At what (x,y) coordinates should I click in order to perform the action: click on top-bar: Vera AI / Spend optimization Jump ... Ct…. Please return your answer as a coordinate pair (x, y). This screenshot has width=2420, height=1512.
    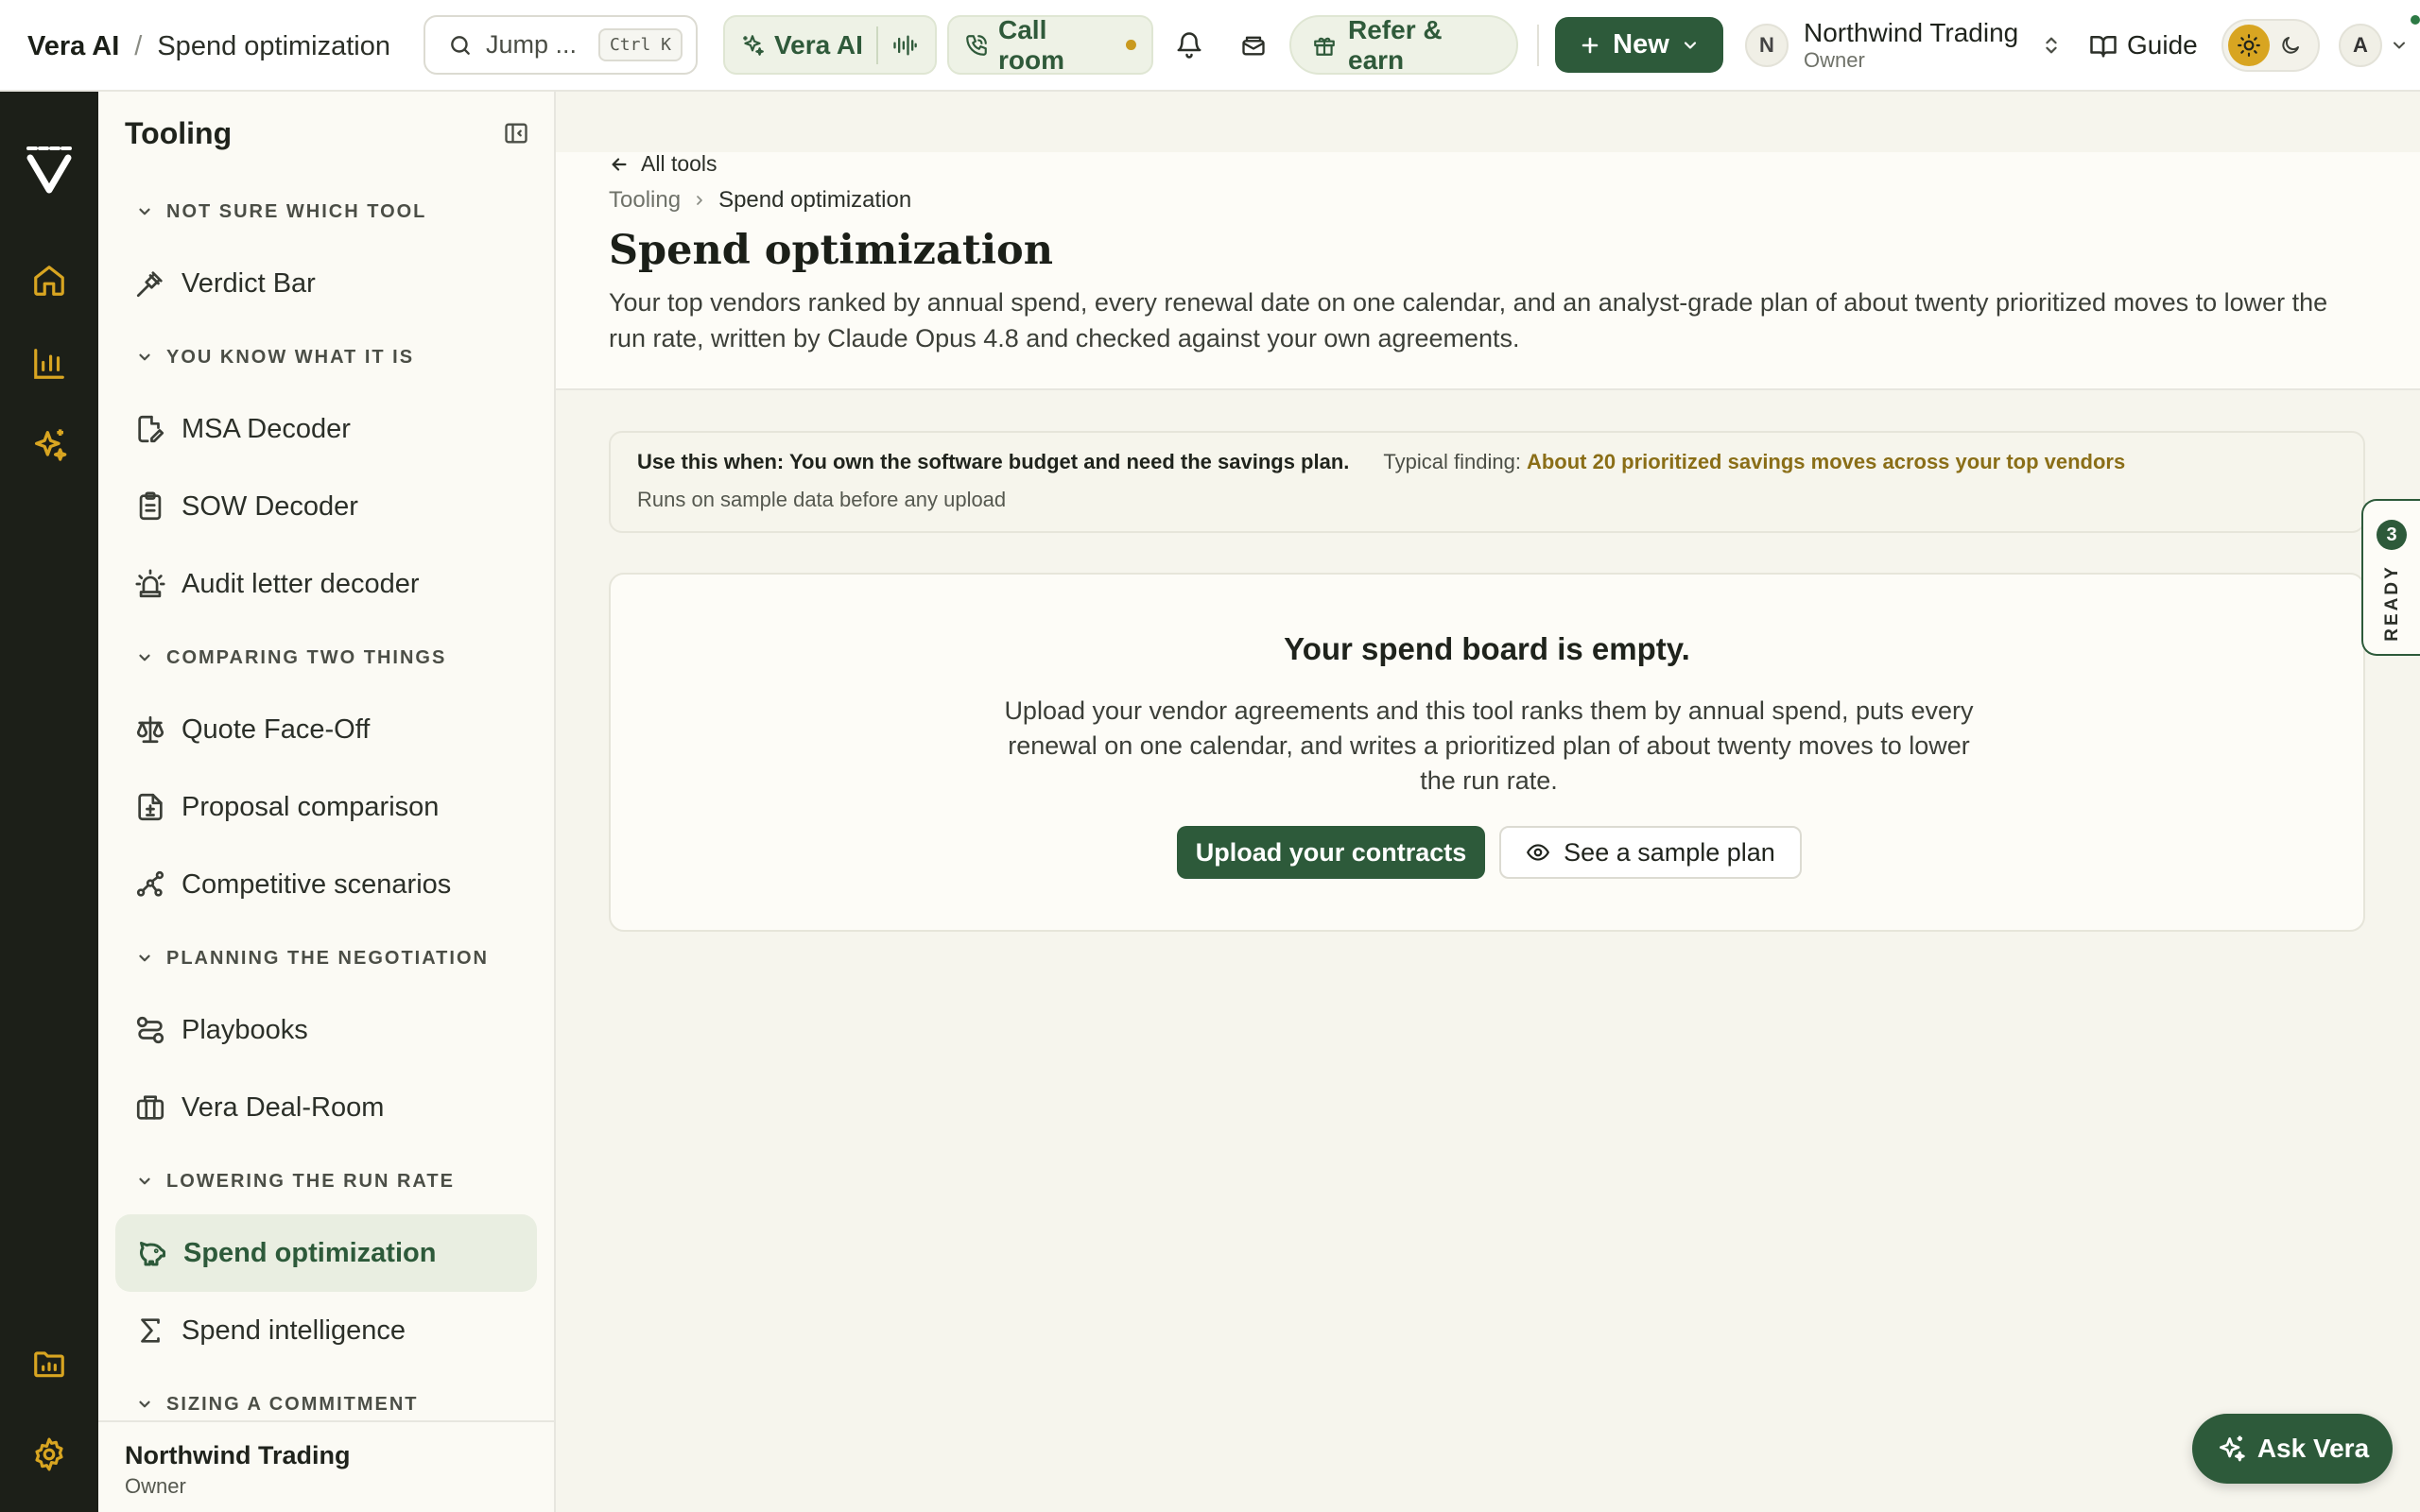
    Looking at the image, I should click on (1210, 46).